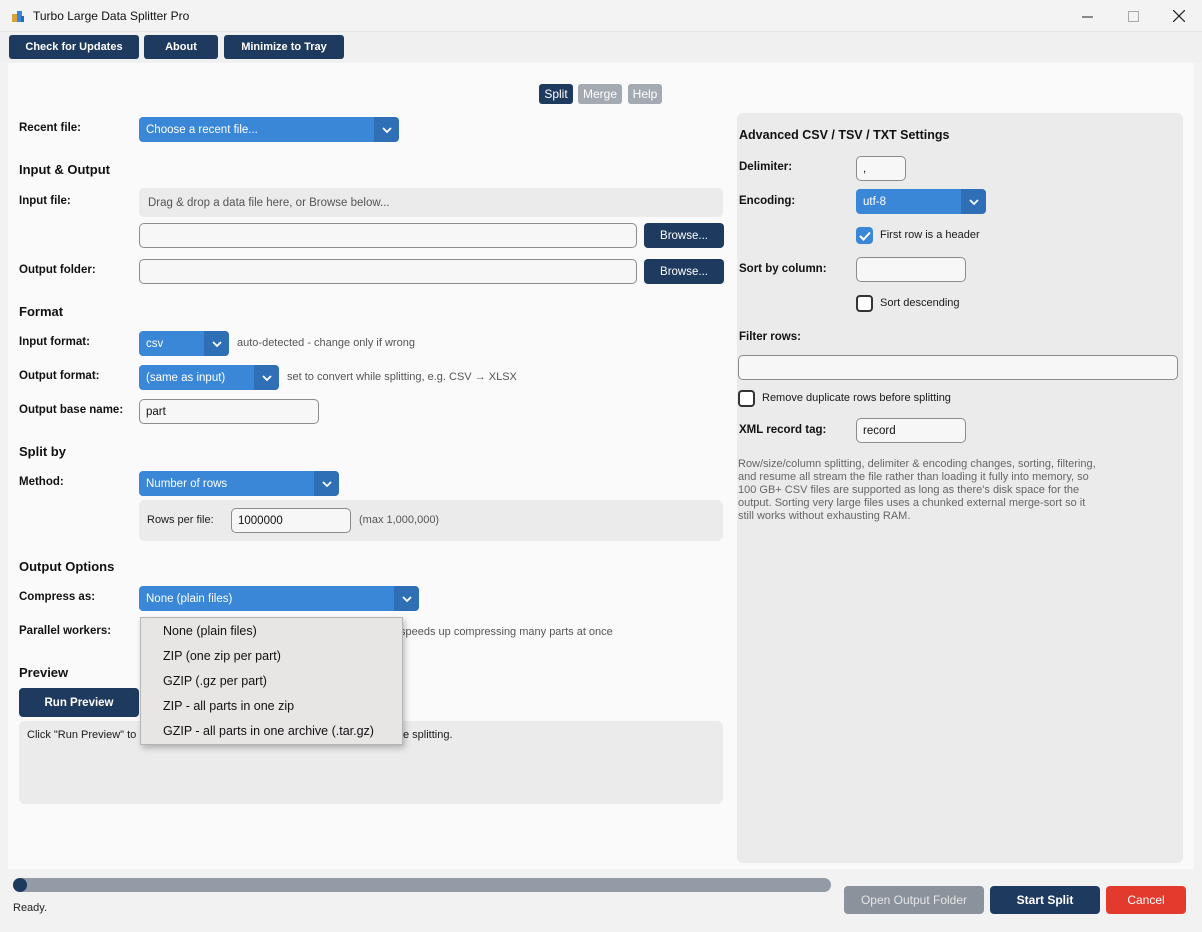  Describe the element at coordinates (824, 516) in the screenshot. I see `note-line: still works without exhausting RAM.` at that location.